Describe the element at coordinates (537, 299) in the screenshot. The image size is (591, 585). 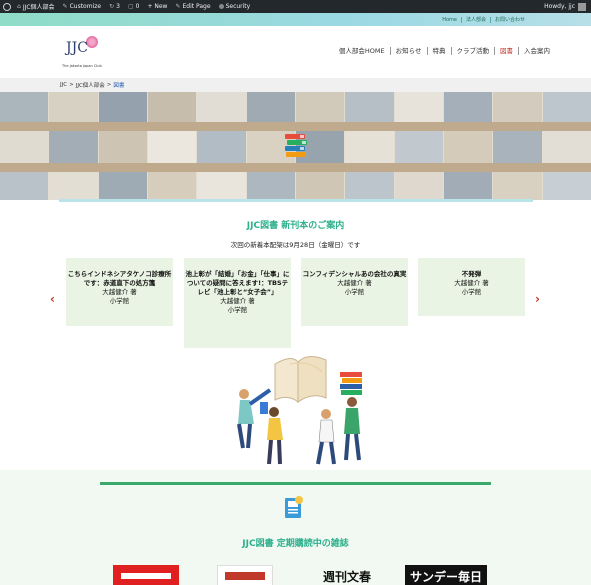
I see `chevron-right-icon: ›` at that location.